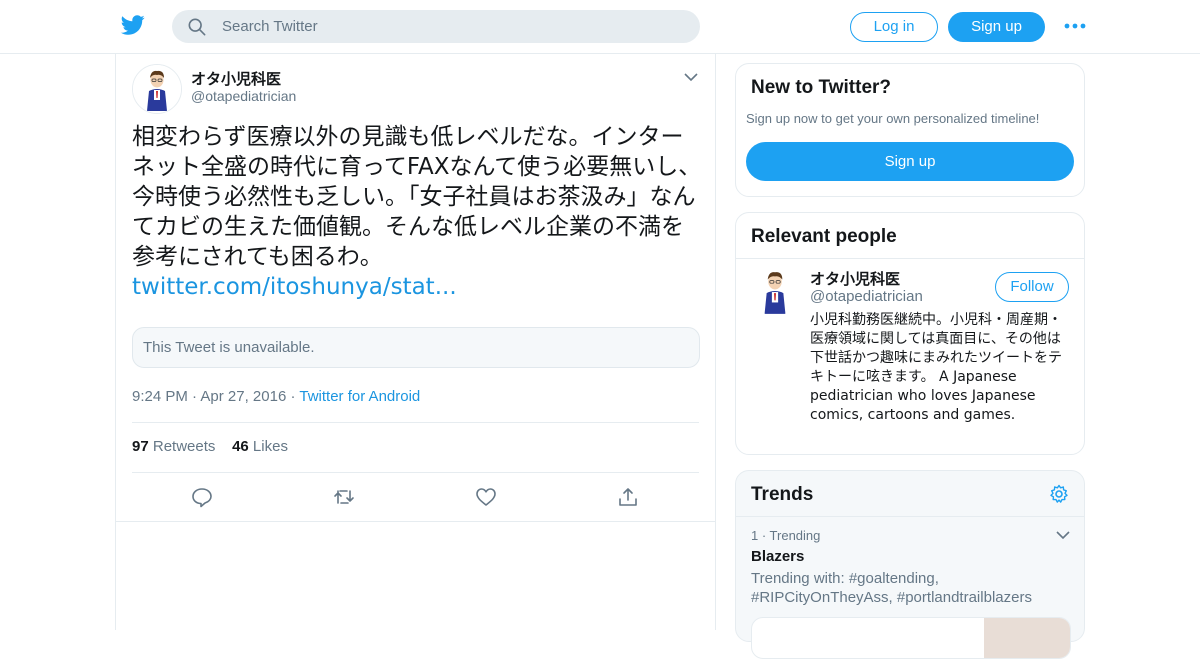 The height and width of the screenshot is (659, 1200). What do you see at coordinates (243, 396) in the screenshot?
I see `tweet-date: Apr 27, 2016` at bounding box center [243, 396].